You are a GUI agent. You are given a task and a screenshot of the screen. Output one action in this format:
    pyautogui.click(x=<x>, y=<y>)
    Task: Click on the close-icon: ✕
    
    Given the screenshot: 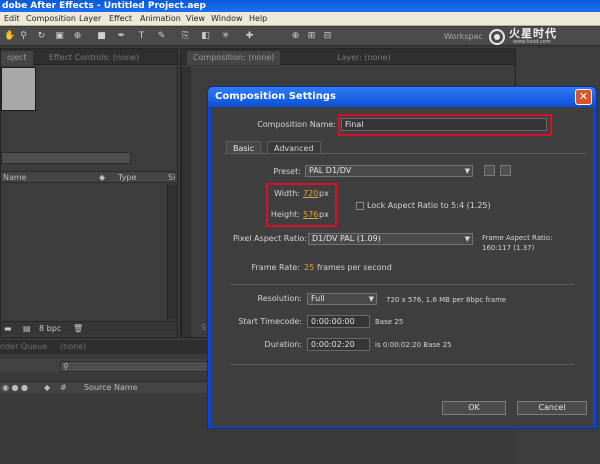 What is the action you would take?
    pyautogui.click(x=583, y=97)
    